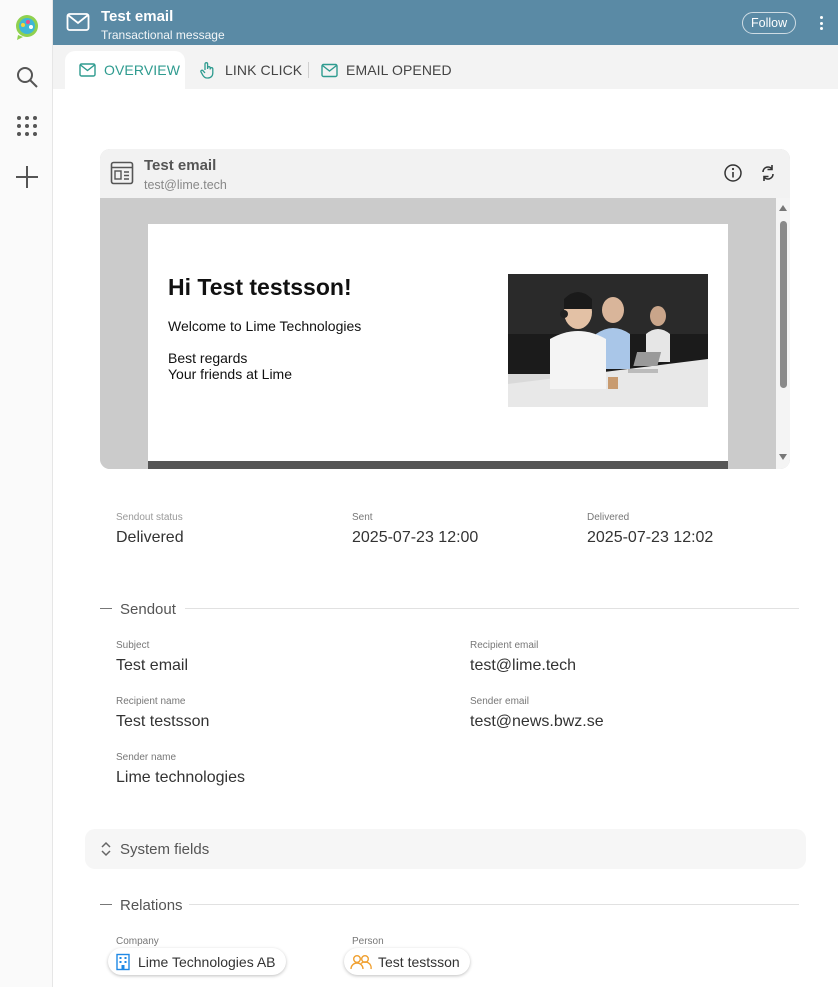 This screenshot has height=987, width=838. Describe the element at coordinates (783, 208) in the screenshot. I see `scroll-up-icon` at that location.